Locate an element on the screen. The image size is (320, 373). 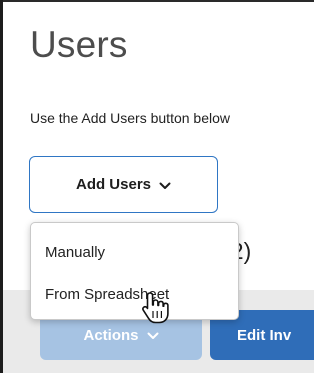
hand-pointer-icon is located at coordinates (155, 308).